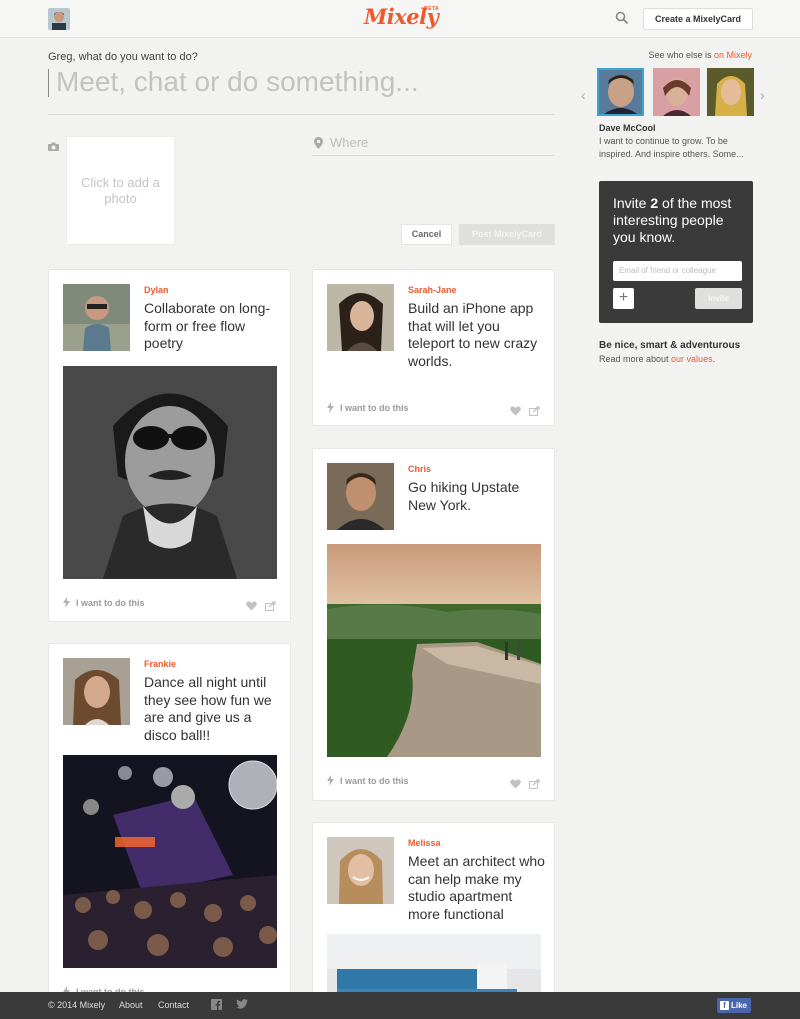 The image size is (800, 1019). I want to click on about-link: About, so click(131, 1005).